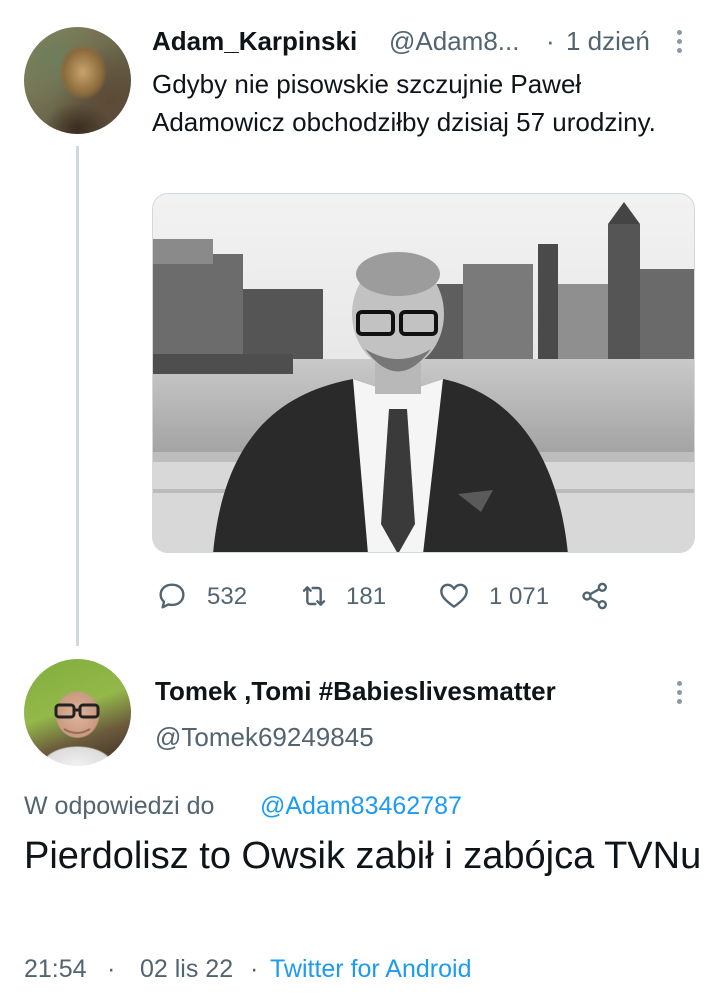 This screenshot has height=1005, width=720. Describe the element at coordinates (77, 80) in the screenshot. I see `author-avatar` at that location.